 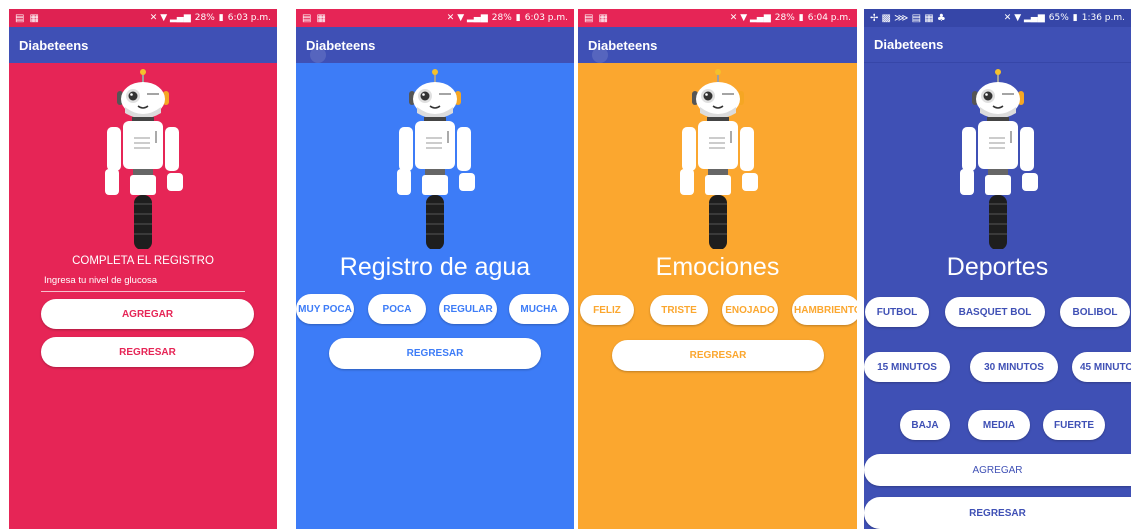 What do you see at coordinates (824, 310) in the screenshot?
I see `option-hambriento-button: HAMBRIENTO` at bounding box center [824, 310].